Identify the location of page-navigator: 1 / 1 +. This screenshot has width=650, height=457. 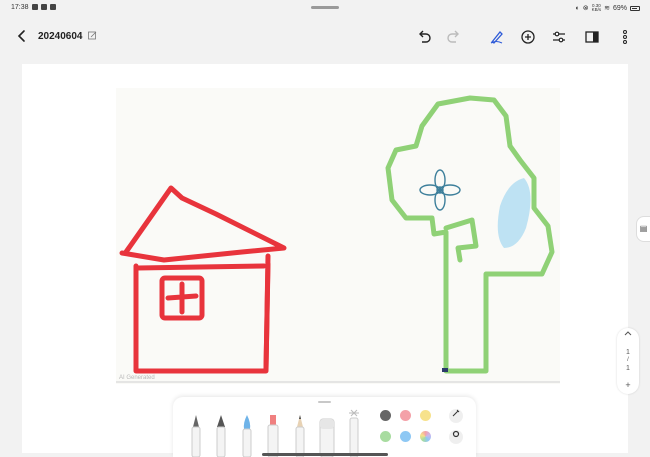
(628, 361).